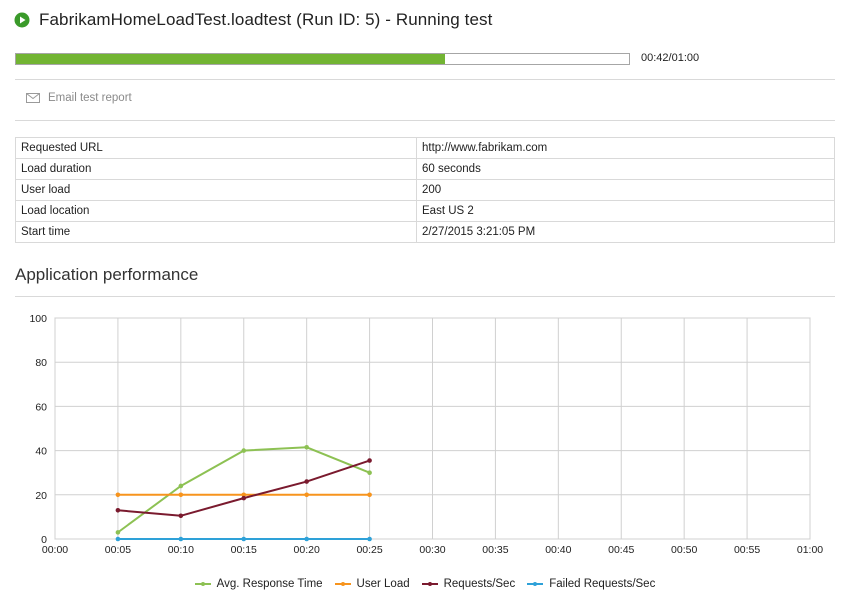 This screenshot has height=600, width=850. What do you see at coordinates (558, 550) in the screenshot?
I see `x-tick-label: 00:40` at bounding box center [558, 550].